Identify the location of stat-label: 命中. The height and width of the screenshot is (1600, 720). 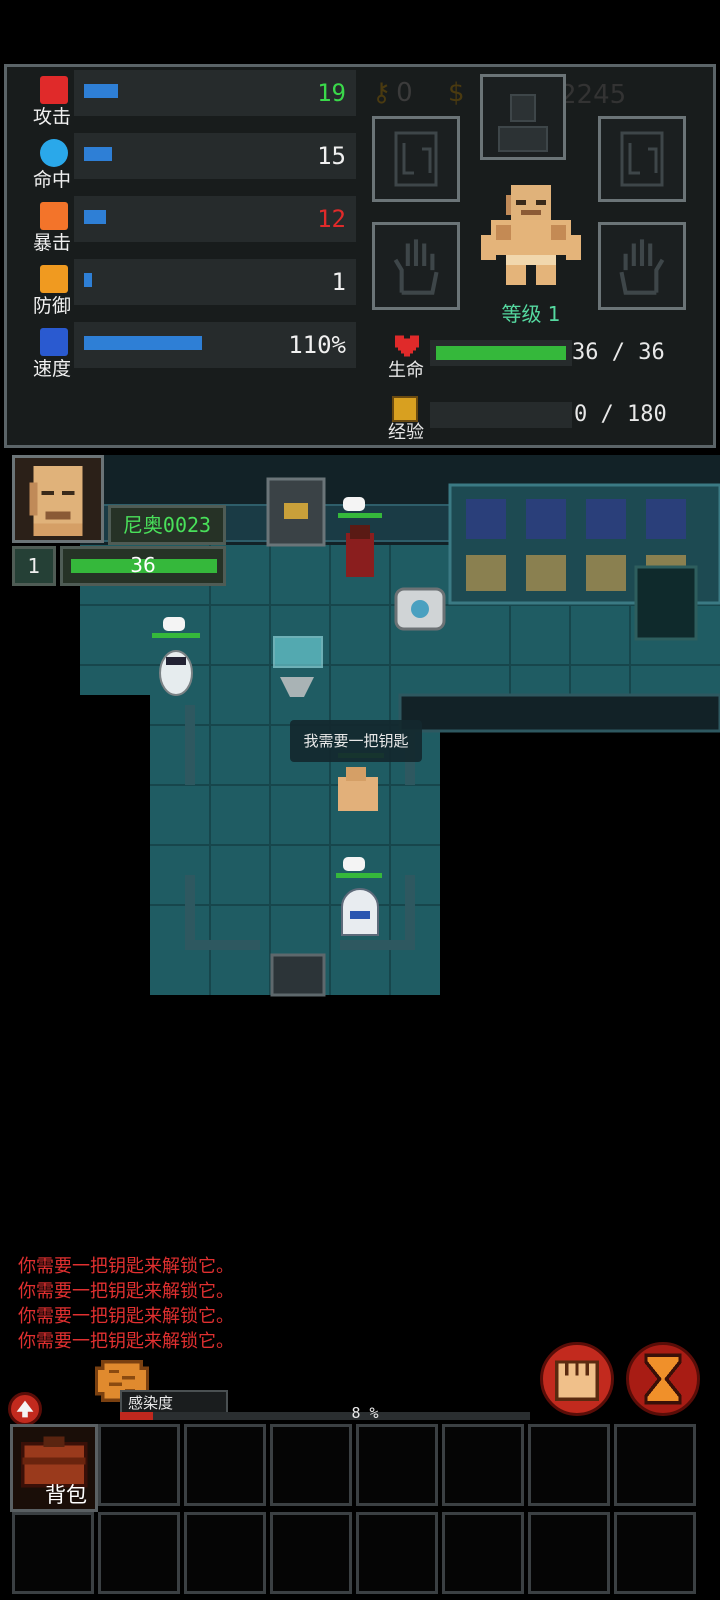
(51, 180).